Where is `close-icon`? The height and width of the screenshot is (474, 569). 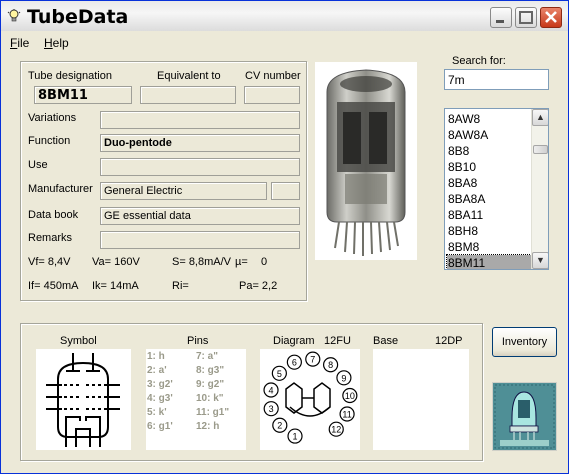
close-icon is located at coordinates (551, 17).